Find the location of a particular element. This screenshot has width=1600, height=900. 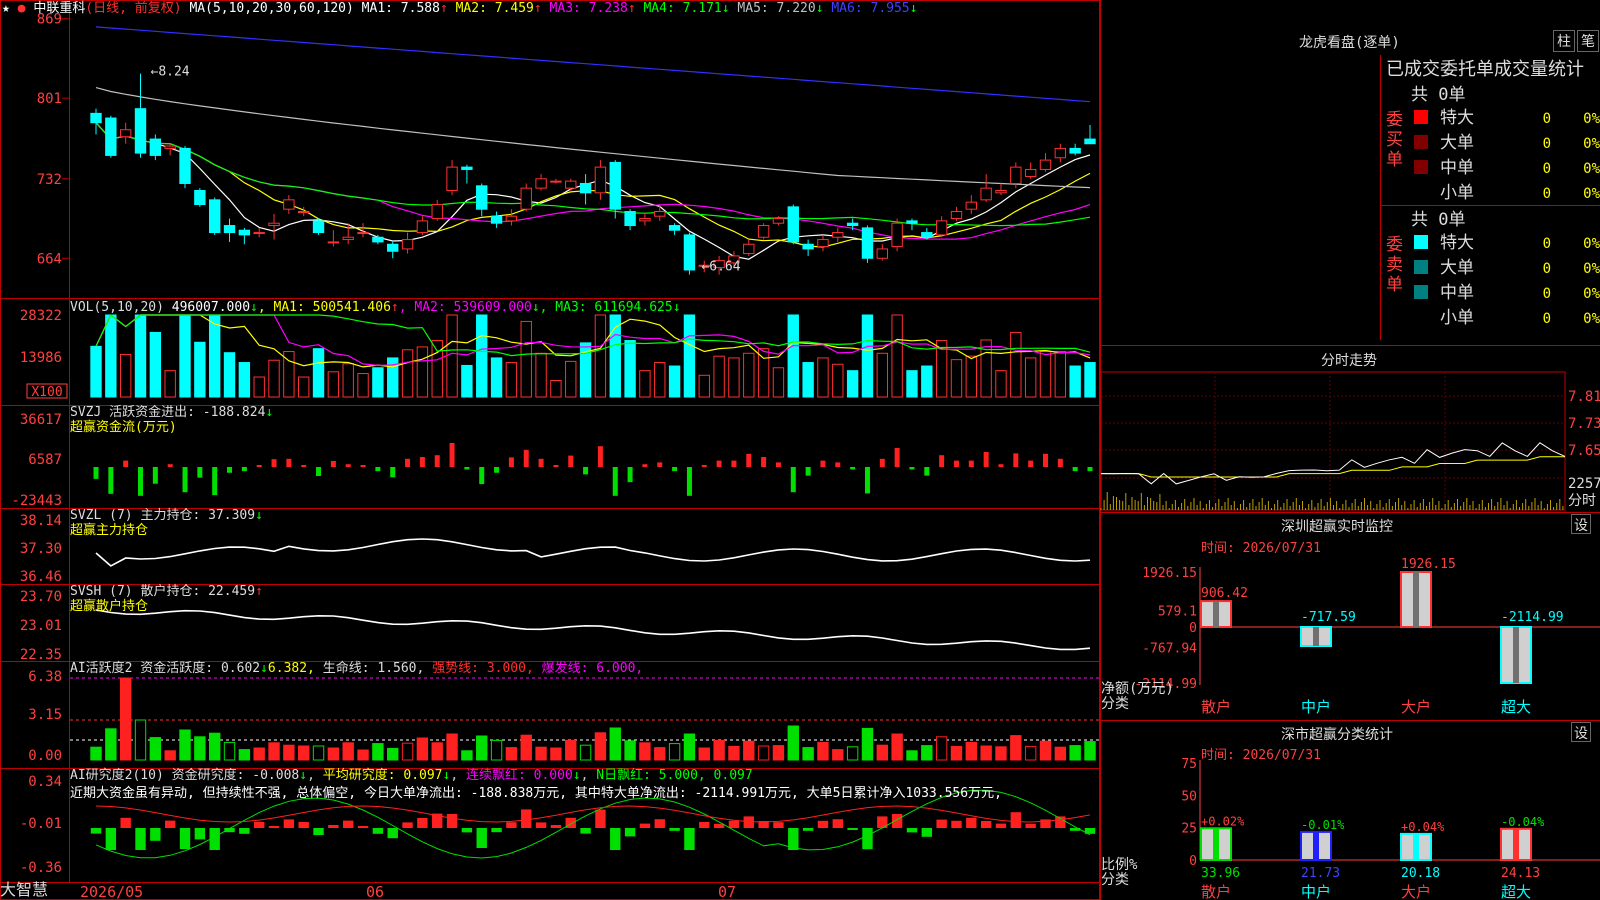

ai1-label: AI活跃度2 资金活跃度: 0.602 is located at coordinates (165, 668).